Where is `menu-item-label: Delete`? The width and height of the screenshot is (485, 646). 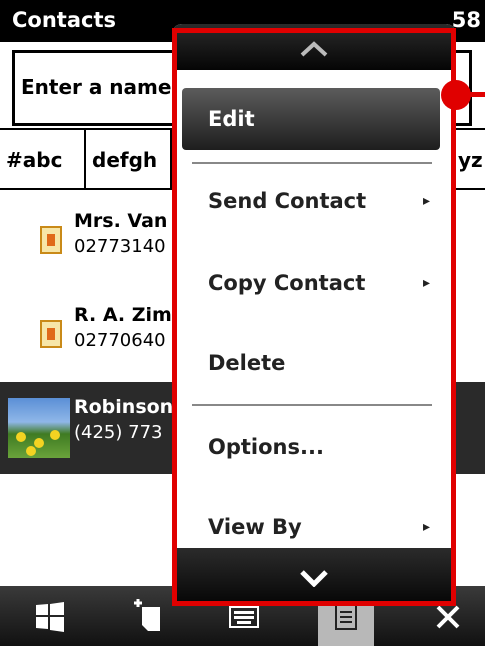 menu-item-label: Delete is located at coordinates (247, 363).